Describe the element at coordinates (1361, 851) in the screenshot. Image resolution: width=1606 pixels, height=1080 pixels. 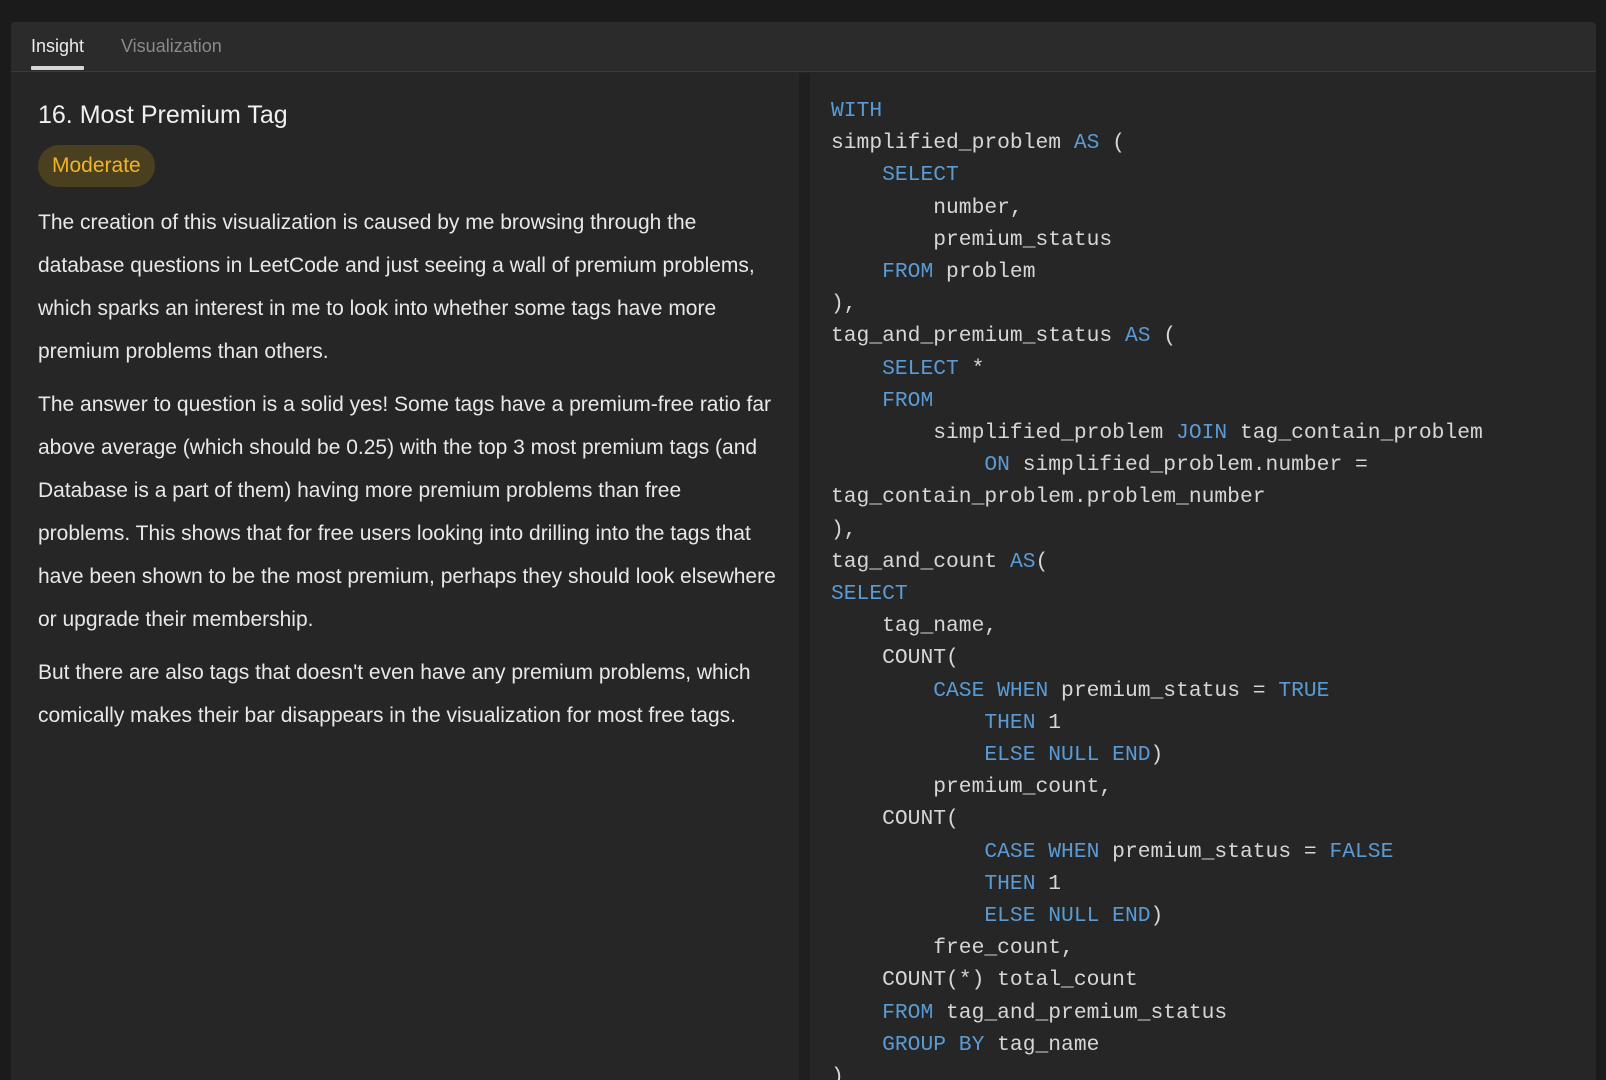
I see `code-keyword: FALSE` at that location.